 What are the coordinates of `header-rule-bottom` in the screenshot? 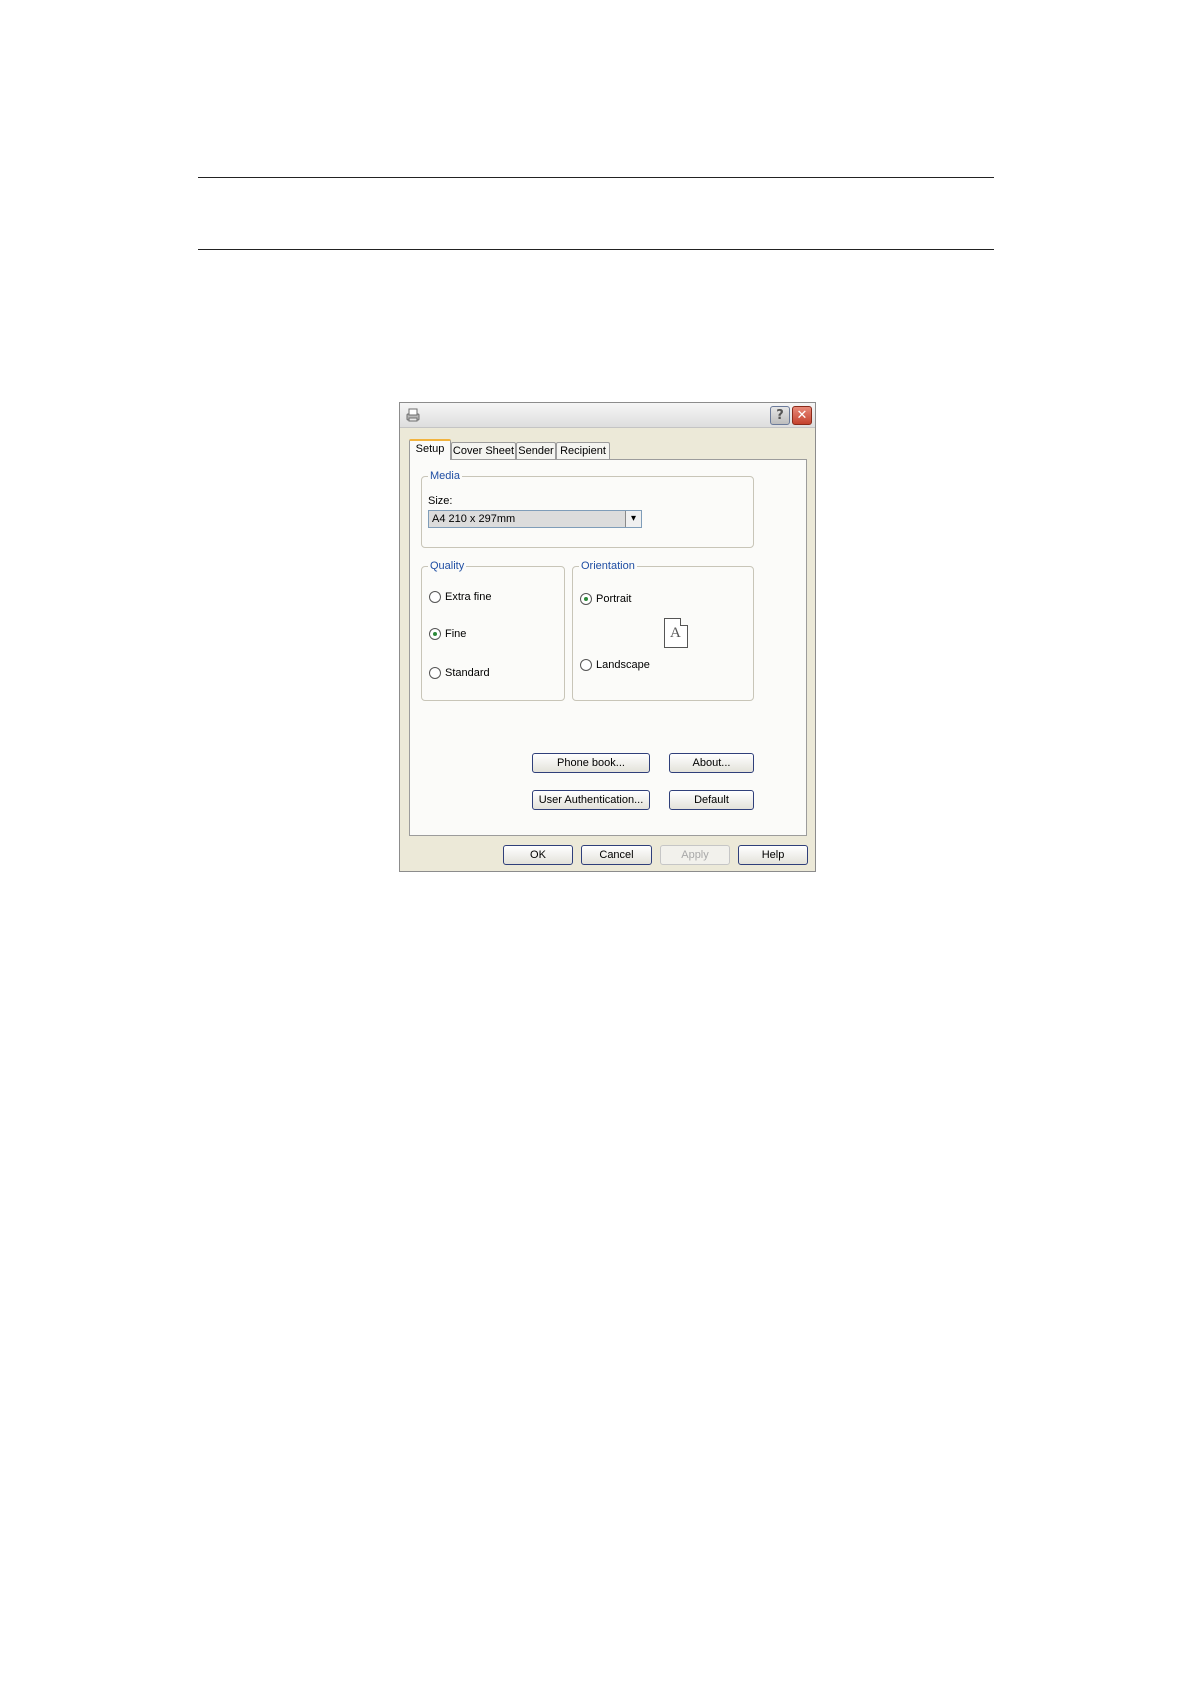 It's located at (596, 249).